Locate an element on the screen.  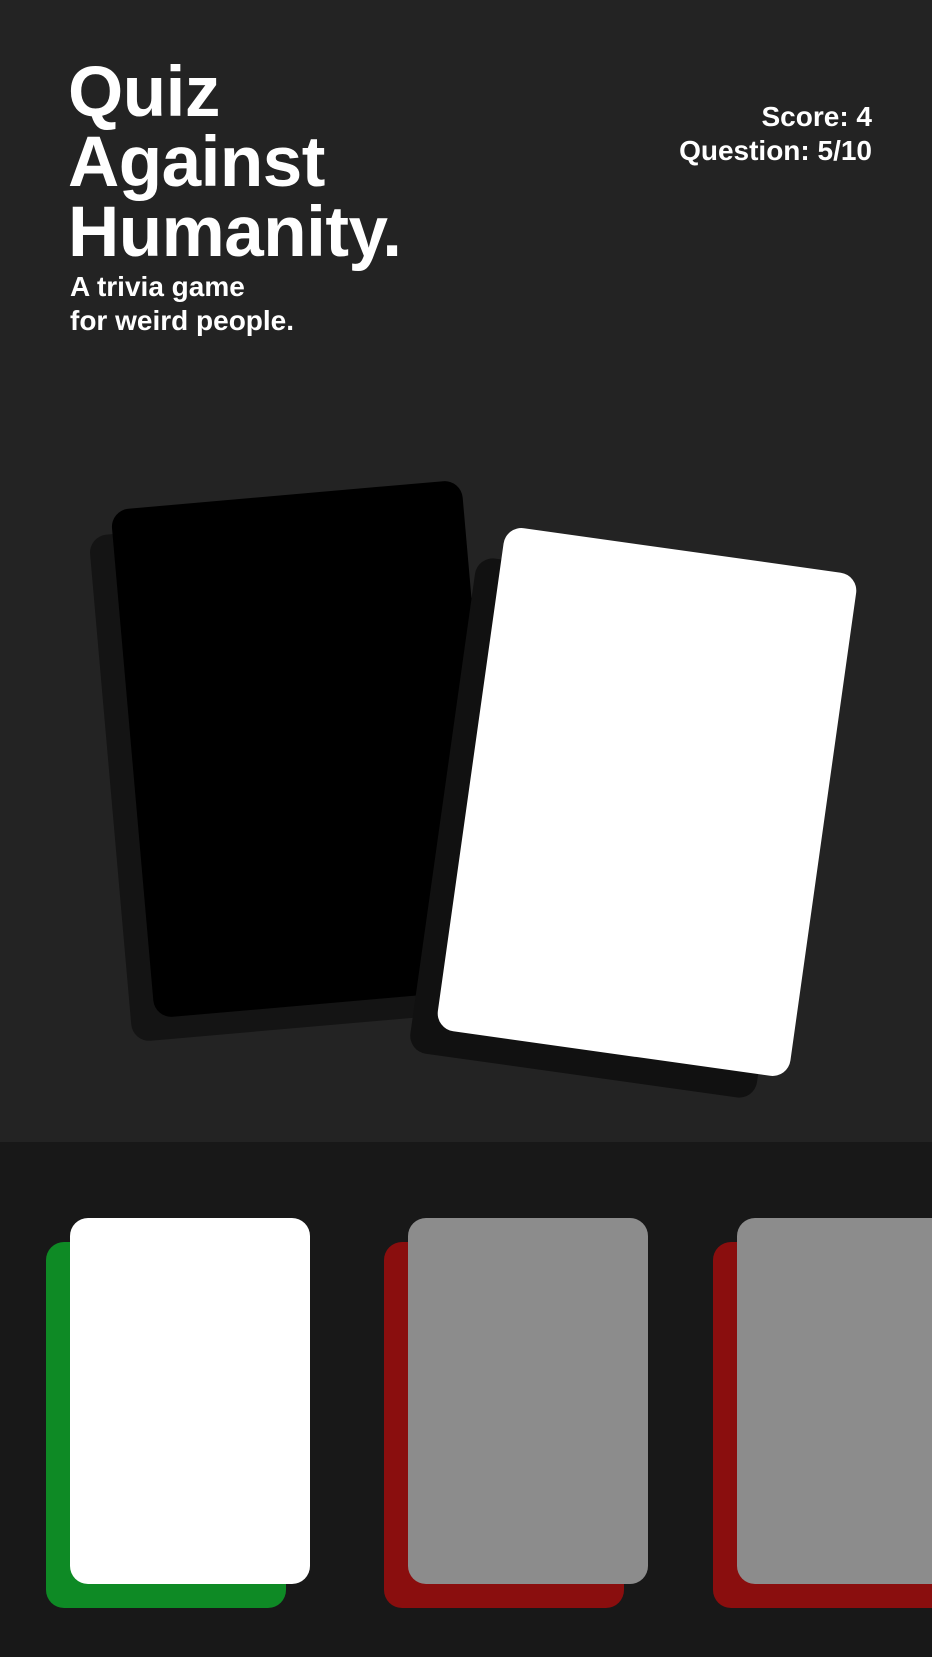
subtitle-line: for weird people. is located at coordinates (182, 320).